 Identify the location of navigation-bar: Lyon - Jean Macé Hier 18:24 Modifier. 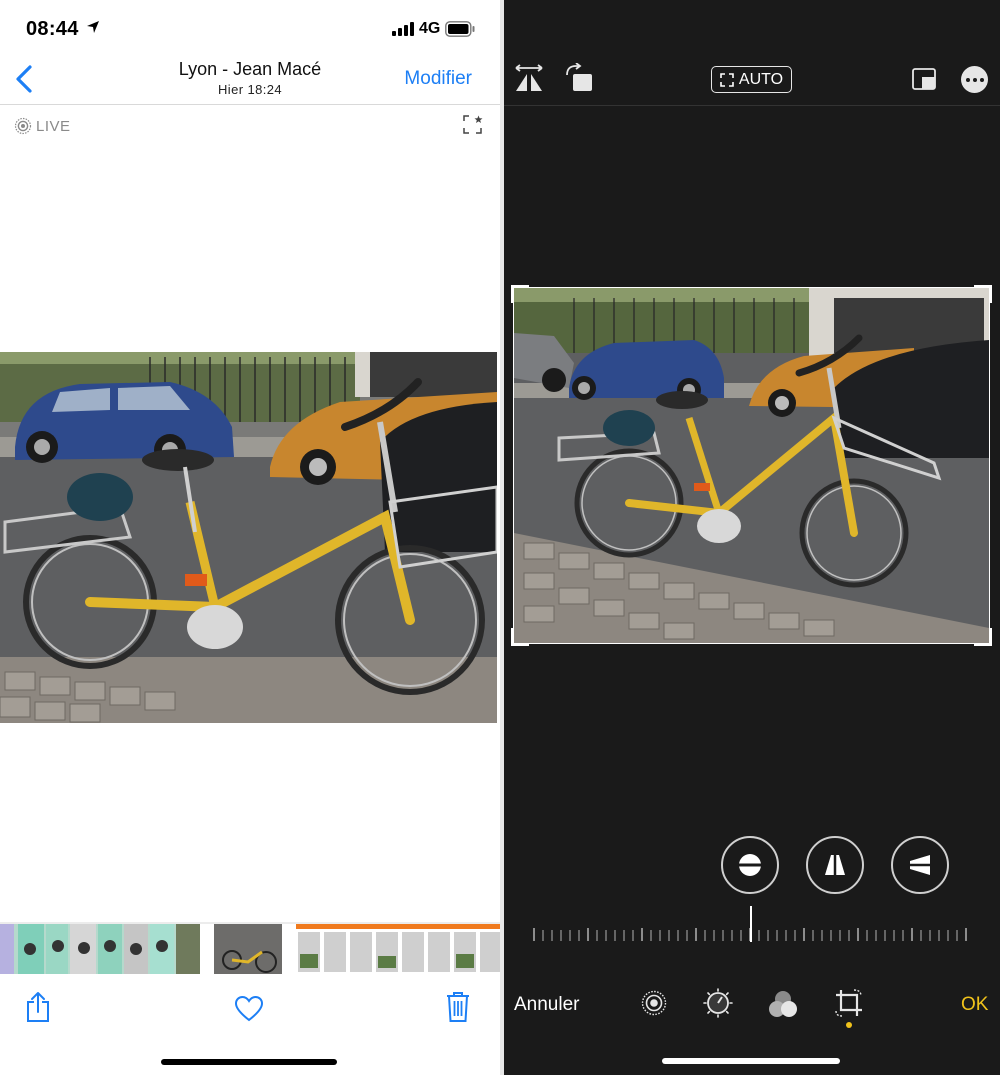
(250, 80).